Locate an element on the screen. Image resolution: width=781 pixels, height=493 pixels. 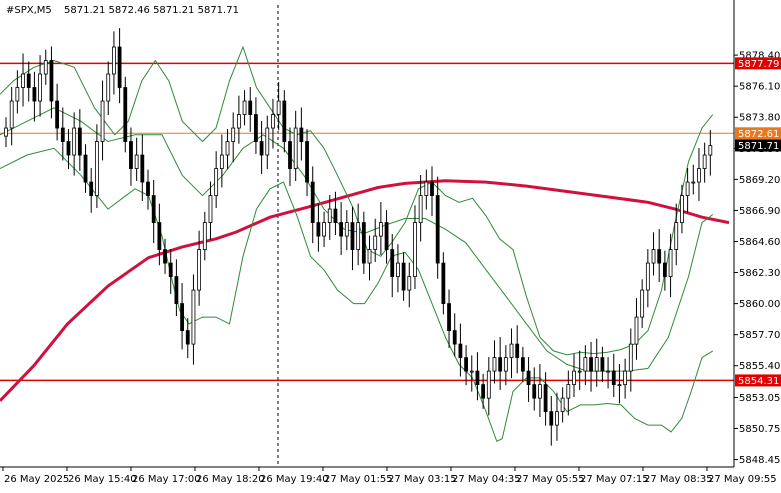
y-tick-label: 5857.70 is located at coordinates (759, 335).